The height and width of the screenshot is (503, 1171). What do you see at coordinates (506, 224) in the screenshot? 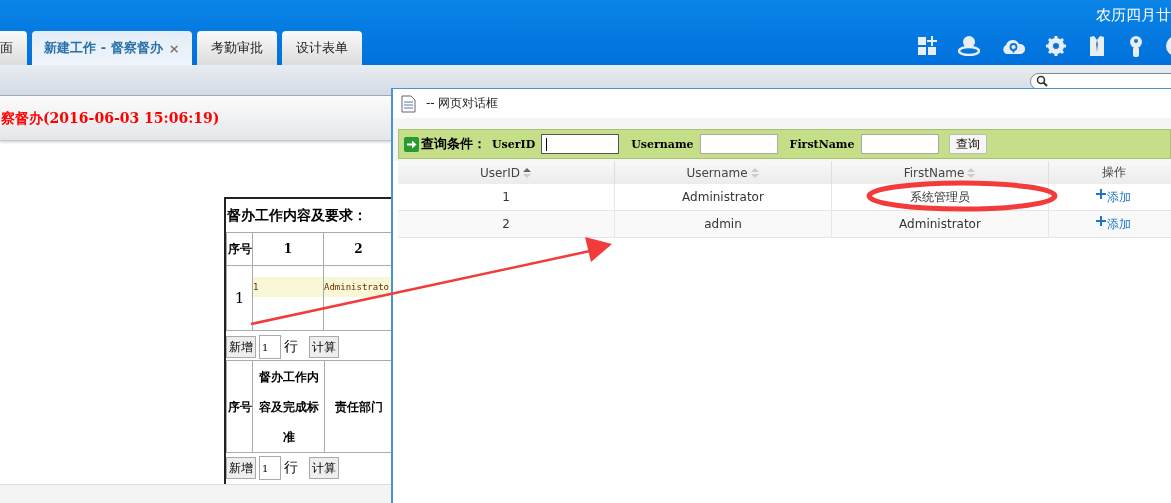
I see `table-cell: 2` at bounding box center [506, 224].